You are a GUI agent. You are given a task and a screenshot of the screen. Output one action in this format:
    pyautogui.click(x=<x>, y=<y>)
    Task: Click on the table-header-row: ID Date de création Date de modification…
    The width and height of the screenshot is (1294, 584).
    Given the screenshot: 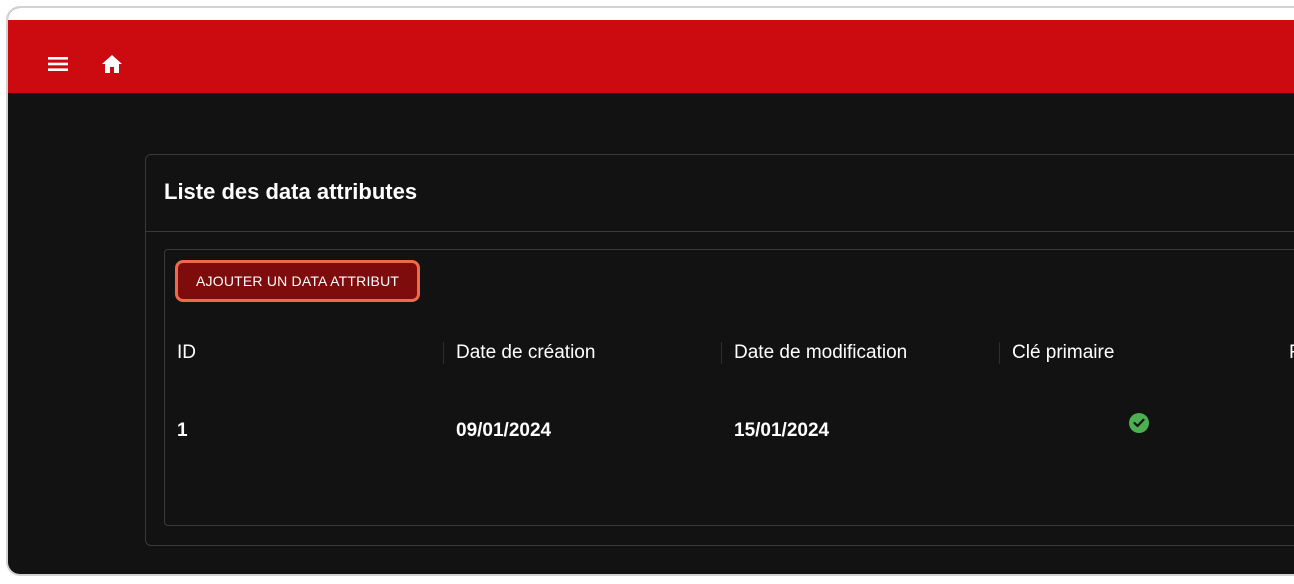 What is the action you would take?
    pyautogui.click(x=729, y=353)
    